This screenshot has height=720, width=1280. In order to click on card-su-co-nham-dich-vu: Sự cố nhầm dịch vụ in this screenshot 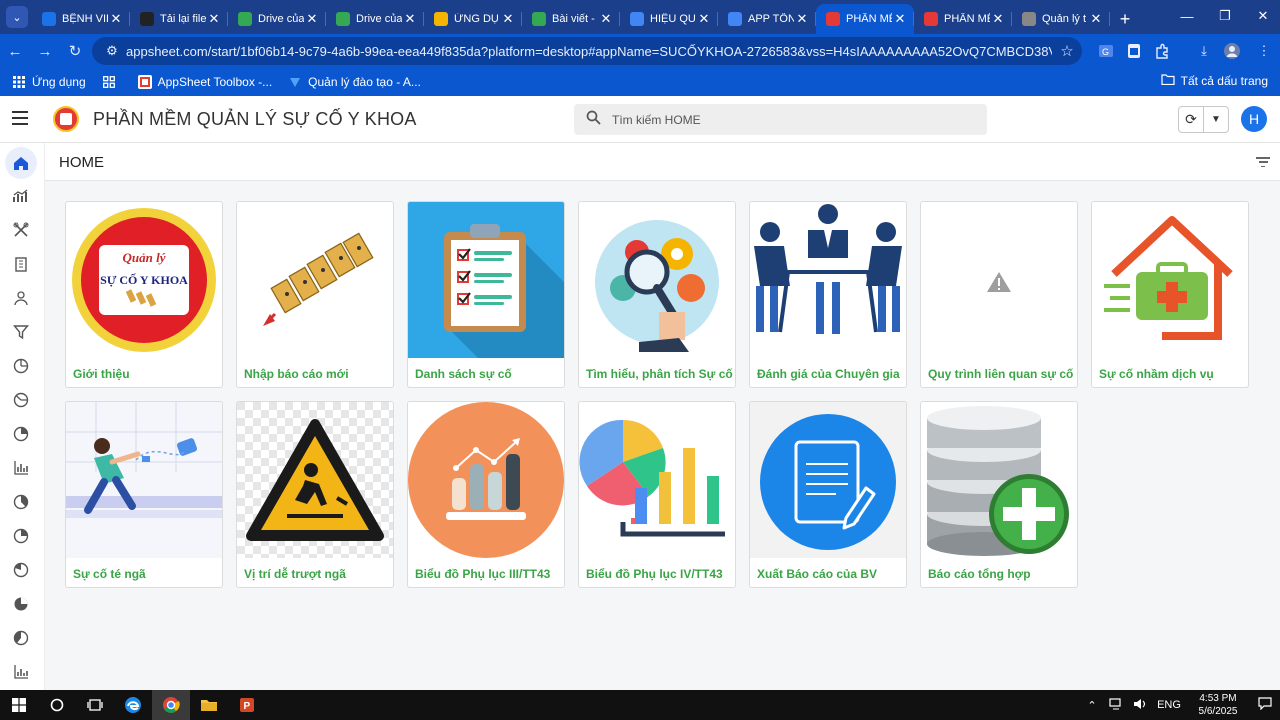, I will do `click(1170, 294)`.